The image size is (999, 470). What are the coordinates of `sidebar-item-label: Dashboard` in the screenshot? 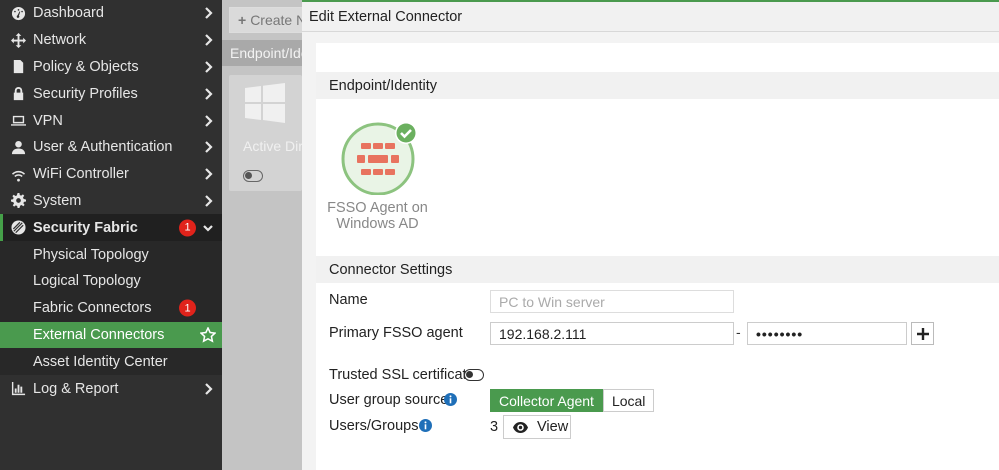 It's located at (68, 13).